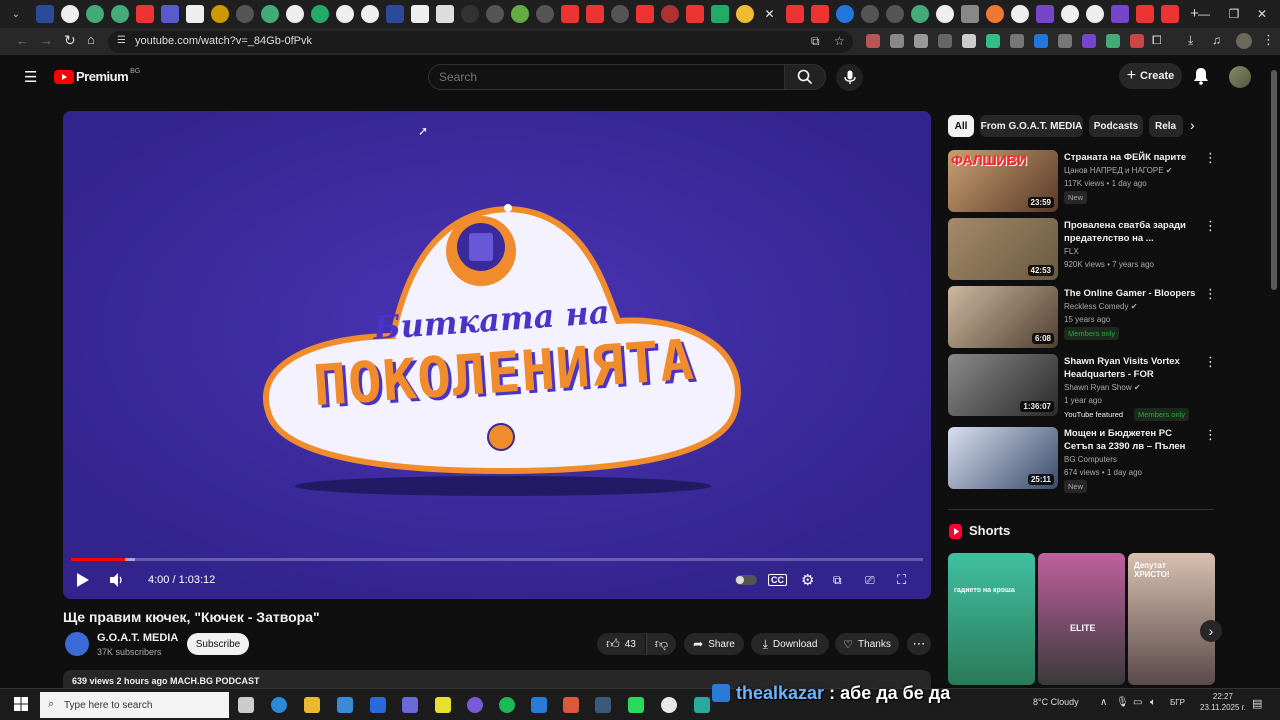 The height and width of the screenshot is (720, 1280). What do you see at coordinates (1071, 251) in the screenshot?
I see `rec-channel: FLX` at bounding box center [1071, 251].